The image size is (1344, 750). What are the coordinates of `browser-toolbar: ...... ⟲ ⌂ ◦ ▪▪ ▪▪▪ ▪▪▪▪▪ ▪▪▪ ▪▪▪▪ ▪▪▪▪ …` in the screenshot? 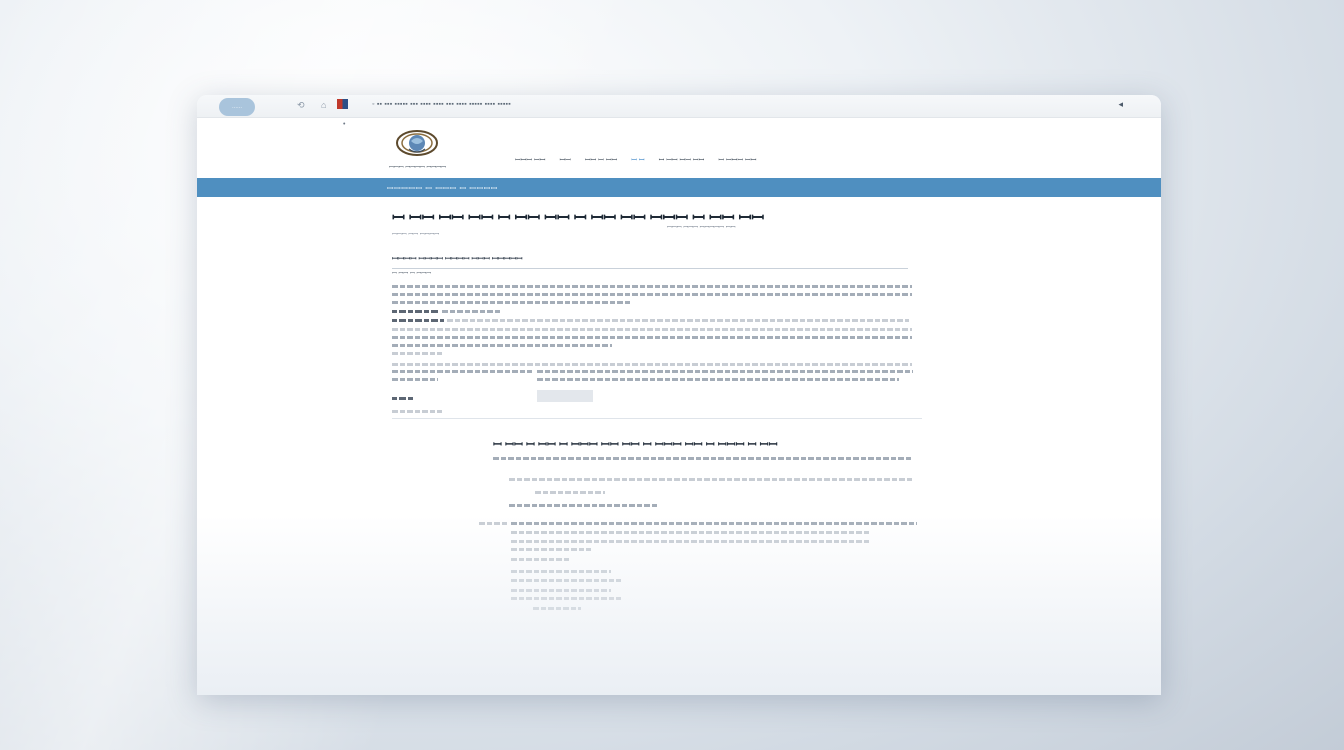 It's located at (679, 106).